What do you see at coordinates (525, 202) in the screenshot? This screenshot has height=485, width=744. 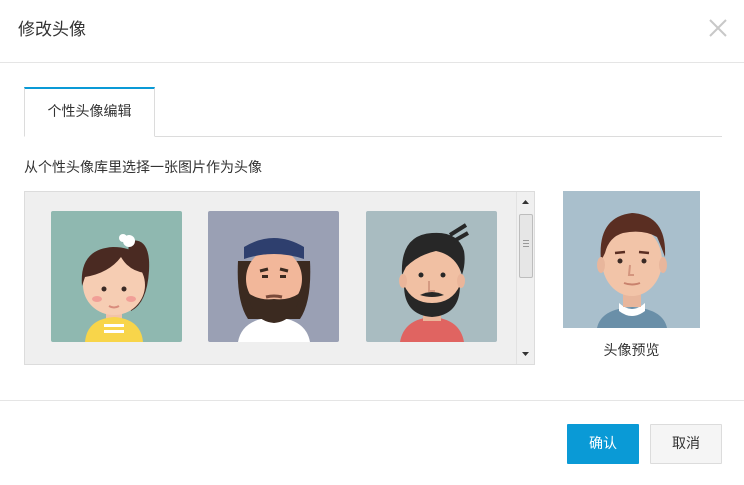 I see `arrow-up-icon` at bounding box center [525, 202].